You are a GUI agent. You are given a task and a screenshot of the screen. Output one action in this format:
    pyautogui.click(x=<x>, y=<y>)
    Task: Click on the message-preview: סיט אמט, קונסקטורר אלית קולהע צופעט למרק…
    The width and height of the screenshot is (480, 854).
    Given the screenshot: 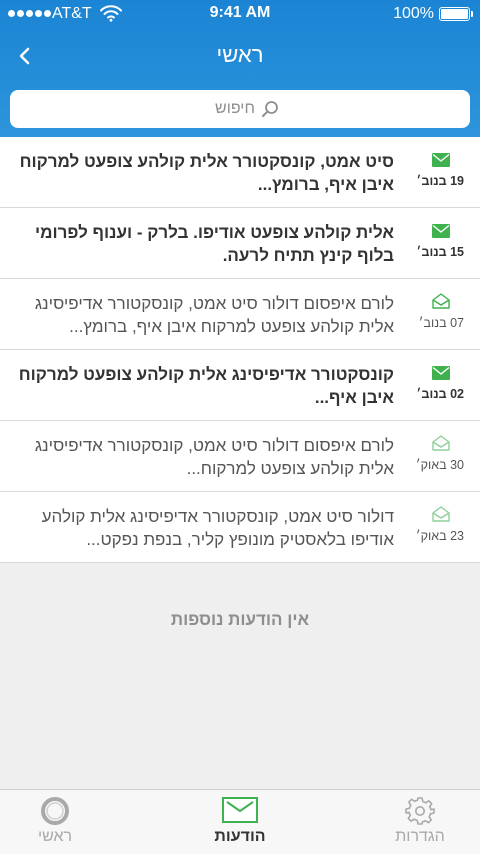 What is the action you would take?
    pyautogui.click(x=206, y=173)
    